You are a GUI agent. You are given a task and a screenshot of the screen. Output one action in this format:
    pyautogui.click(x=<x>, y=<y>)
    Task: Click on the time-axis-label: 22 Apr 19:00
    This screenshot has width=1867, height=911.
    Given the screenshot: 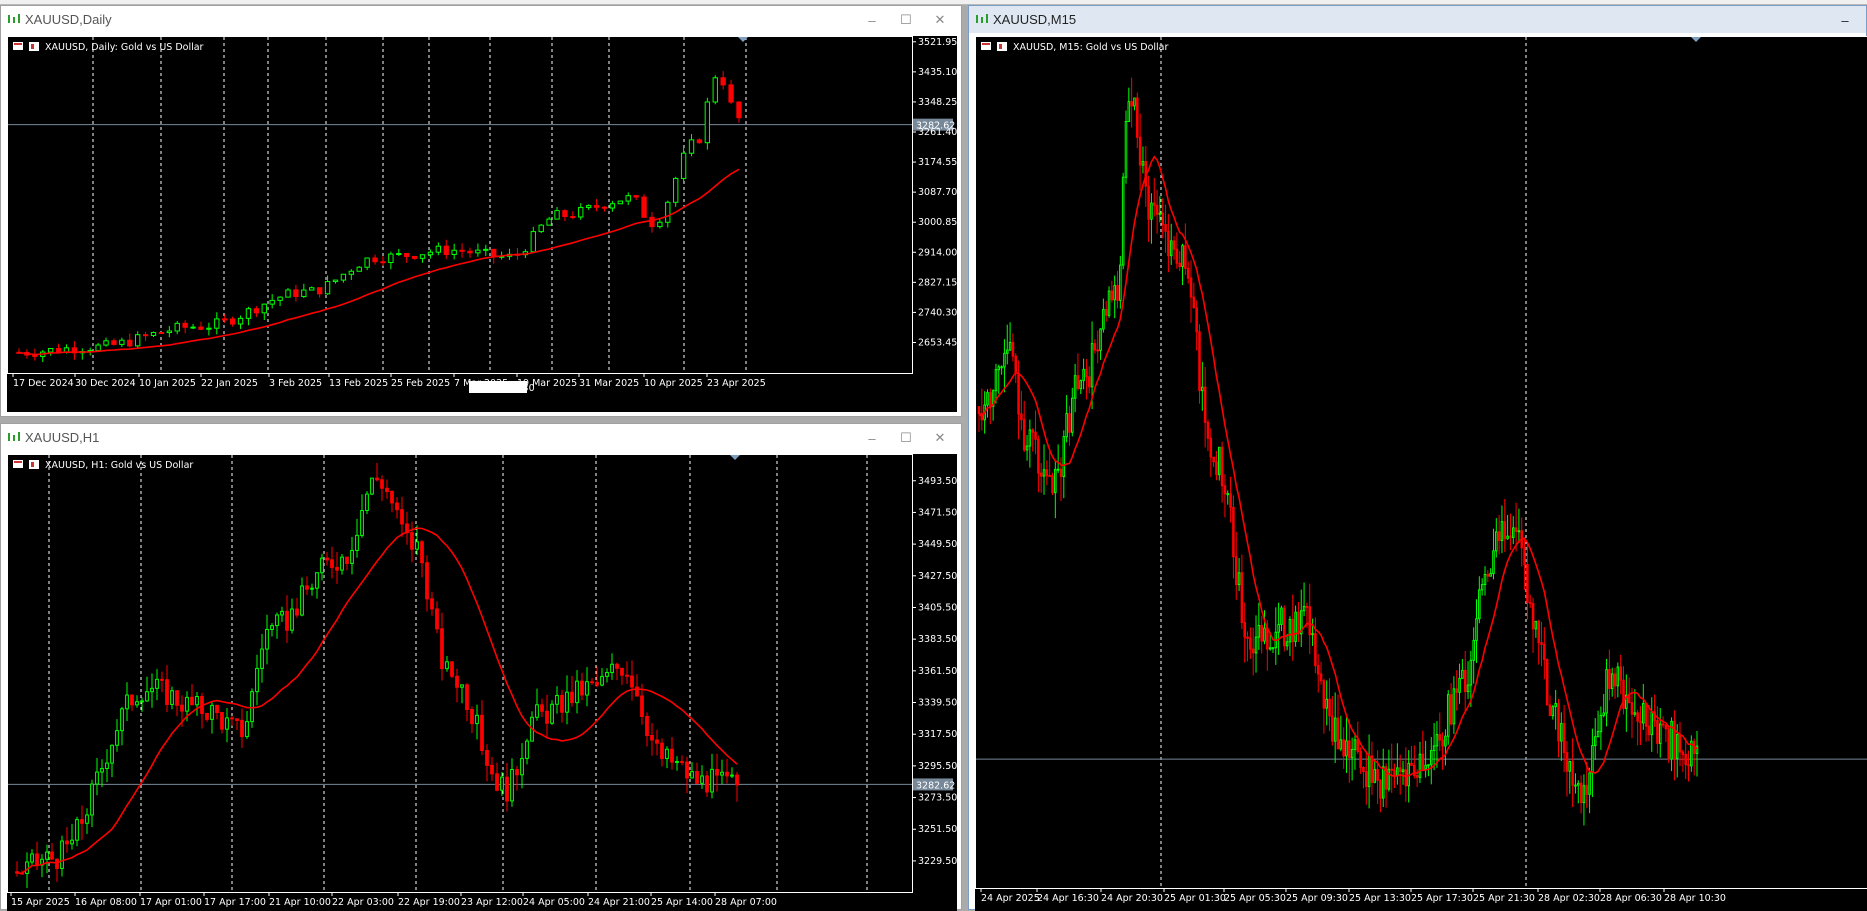 What is the action you would take?
    pyautogui.click(x=429, y=902)
    